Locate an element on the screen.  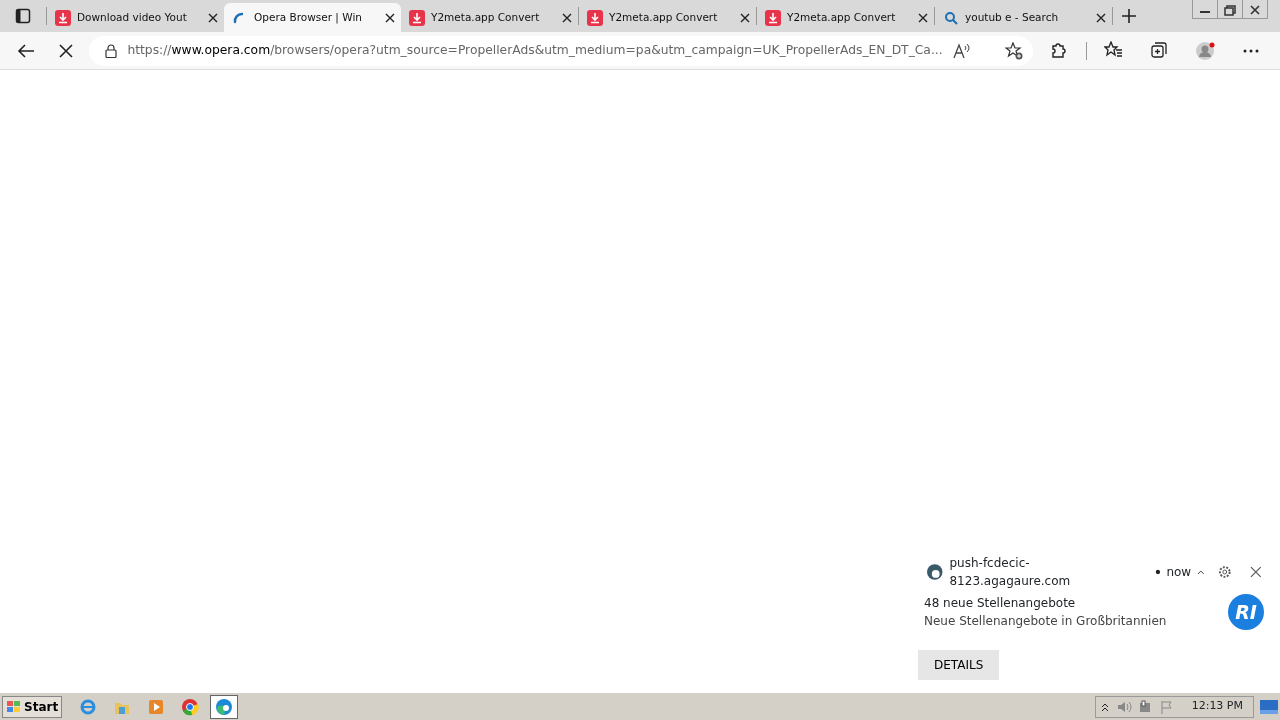
details-button: DETAILS is located at coordinates (959, 665).